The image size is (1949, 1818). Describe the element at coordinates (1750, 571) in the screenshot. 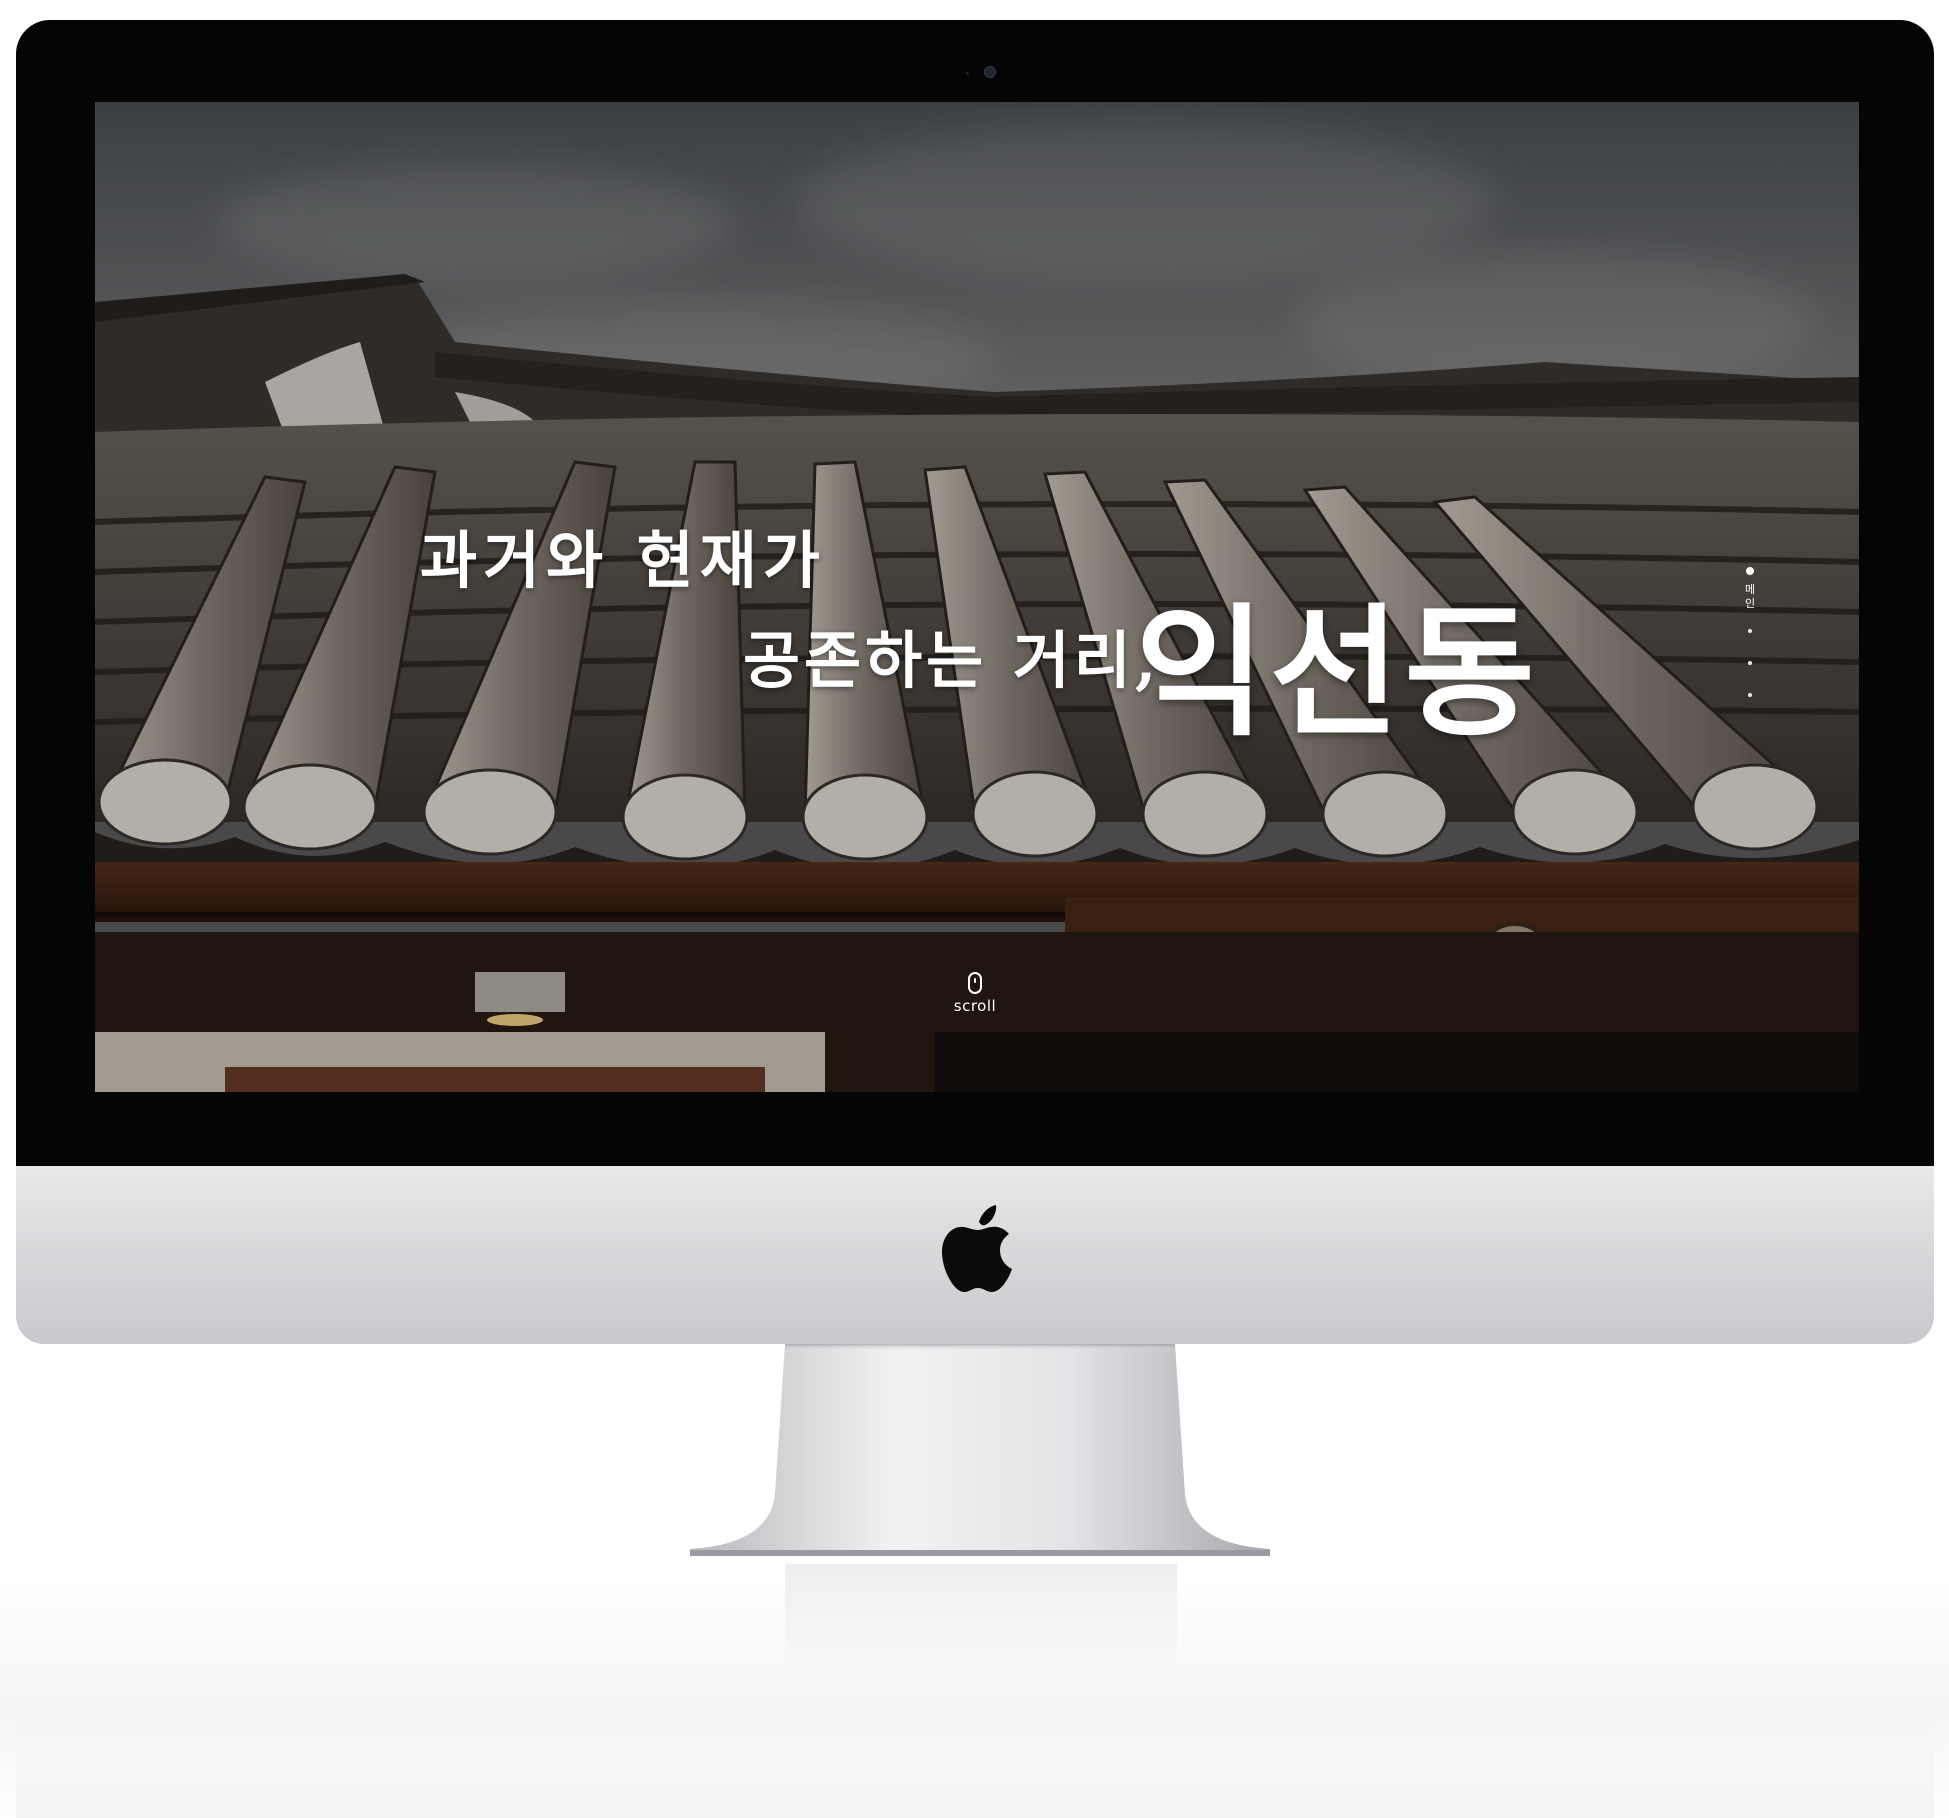

I see `section-dot-main` at that location.